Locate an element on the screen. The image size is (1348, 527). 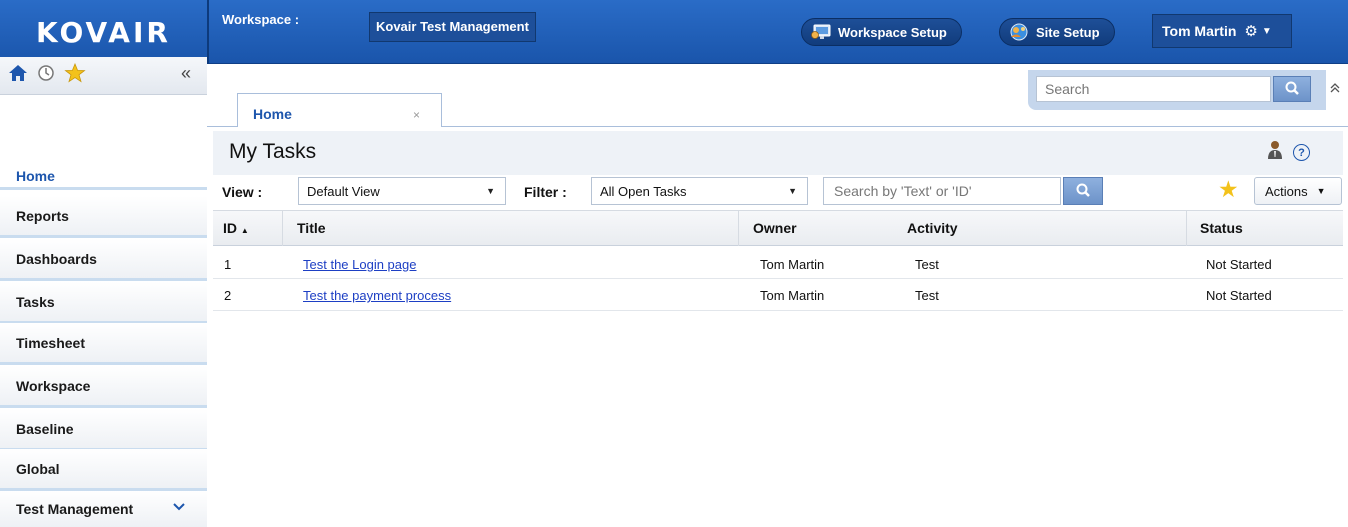
view-label: View : is located at coordinates (242, 192).